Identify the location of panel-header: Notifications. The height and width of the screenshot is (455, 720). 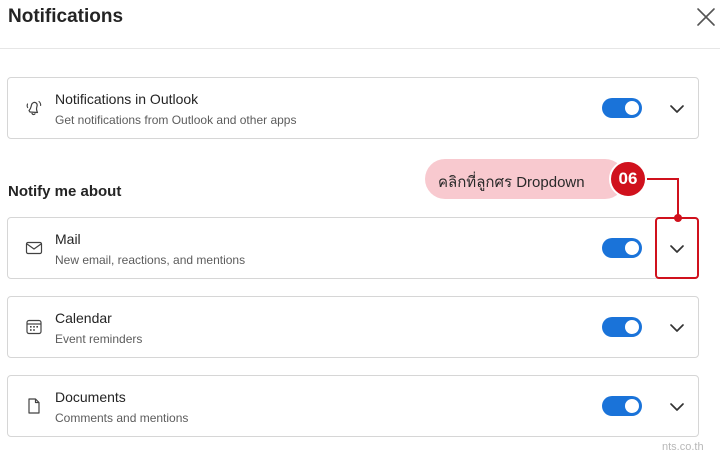
(360, 24).